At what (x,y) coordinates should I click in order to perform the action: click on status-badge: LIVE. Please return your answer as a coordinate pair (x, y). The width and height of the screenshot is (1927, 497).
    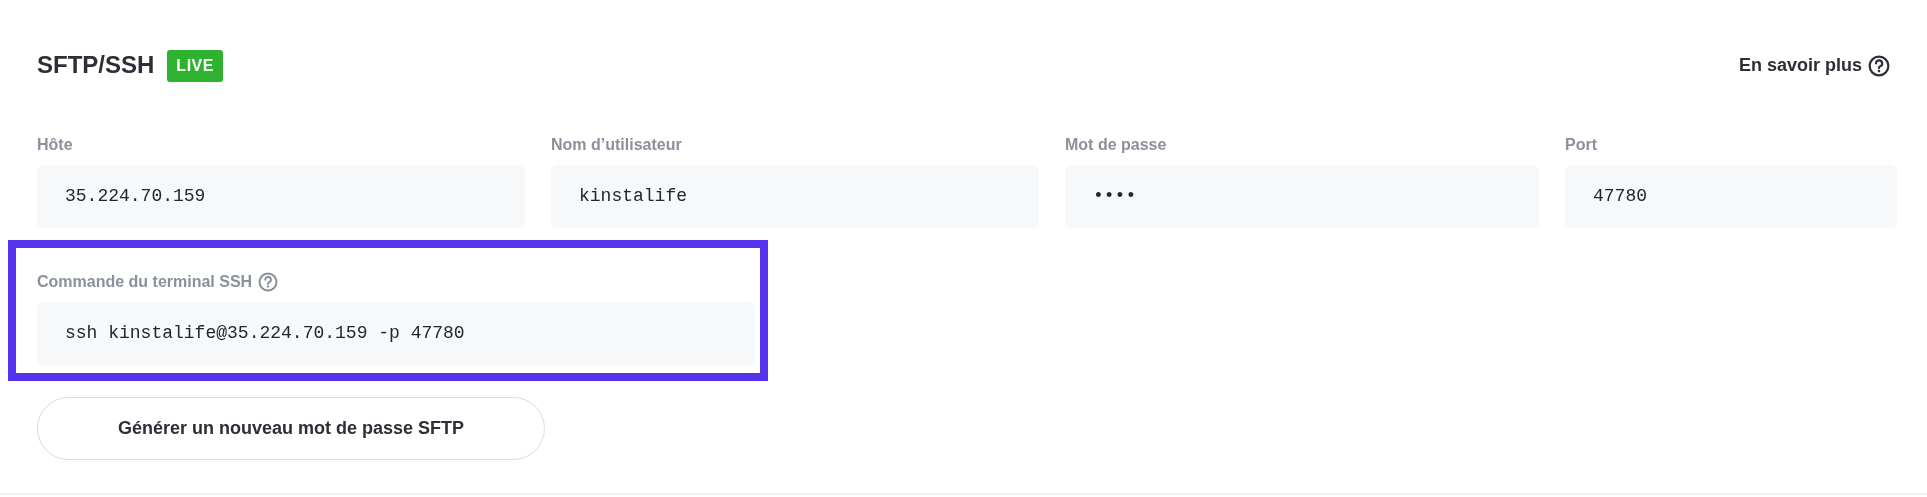
    Looking at the image, I should click on (195, 65).